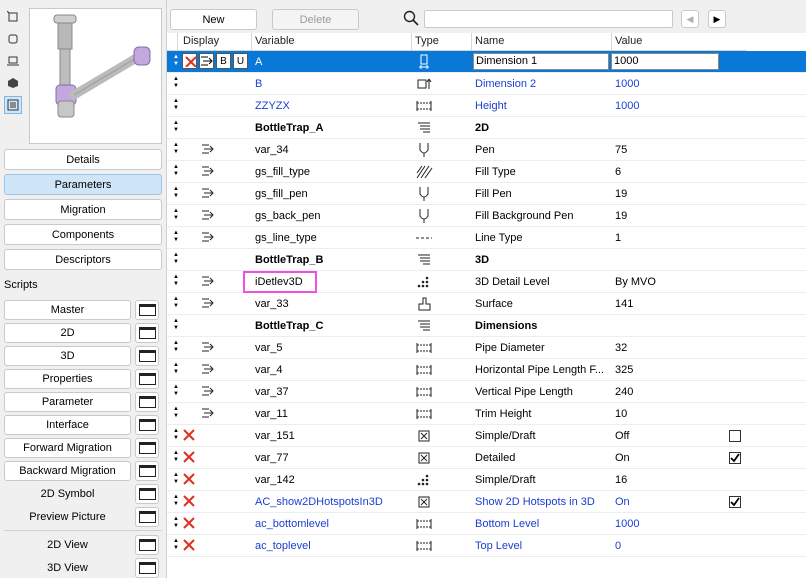 The height and width of the screenshot is (578, 806). I want to click on 2d-view-button: 2D View, so click(67, 545).